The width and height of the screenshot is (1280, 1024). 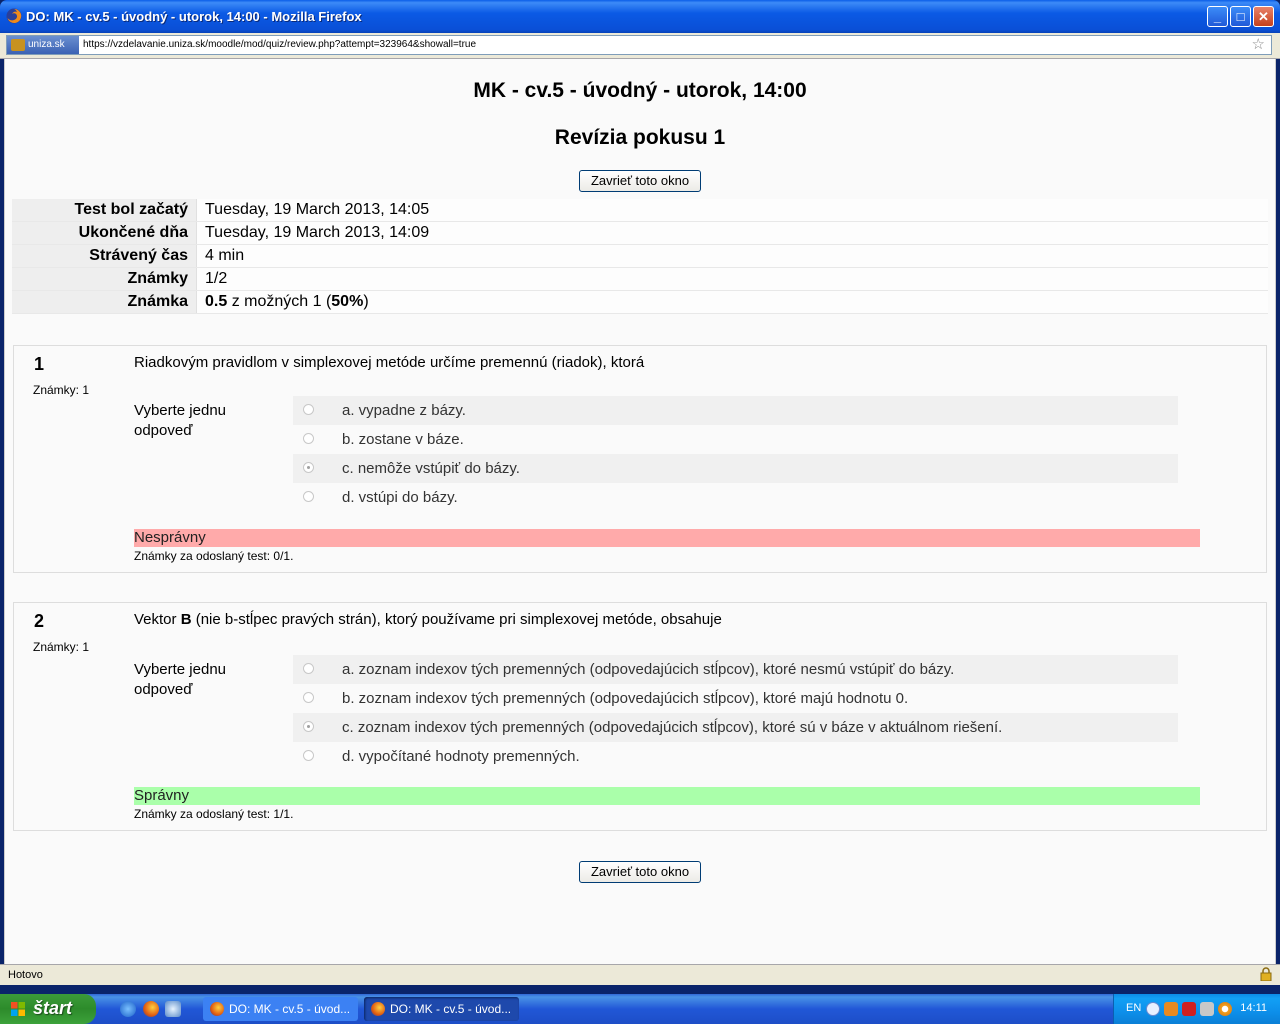 What do you see at coordinates (128, 1009) in the screenshot?
I see `internet-explorer-icon` at bounding box center [128, 1009].